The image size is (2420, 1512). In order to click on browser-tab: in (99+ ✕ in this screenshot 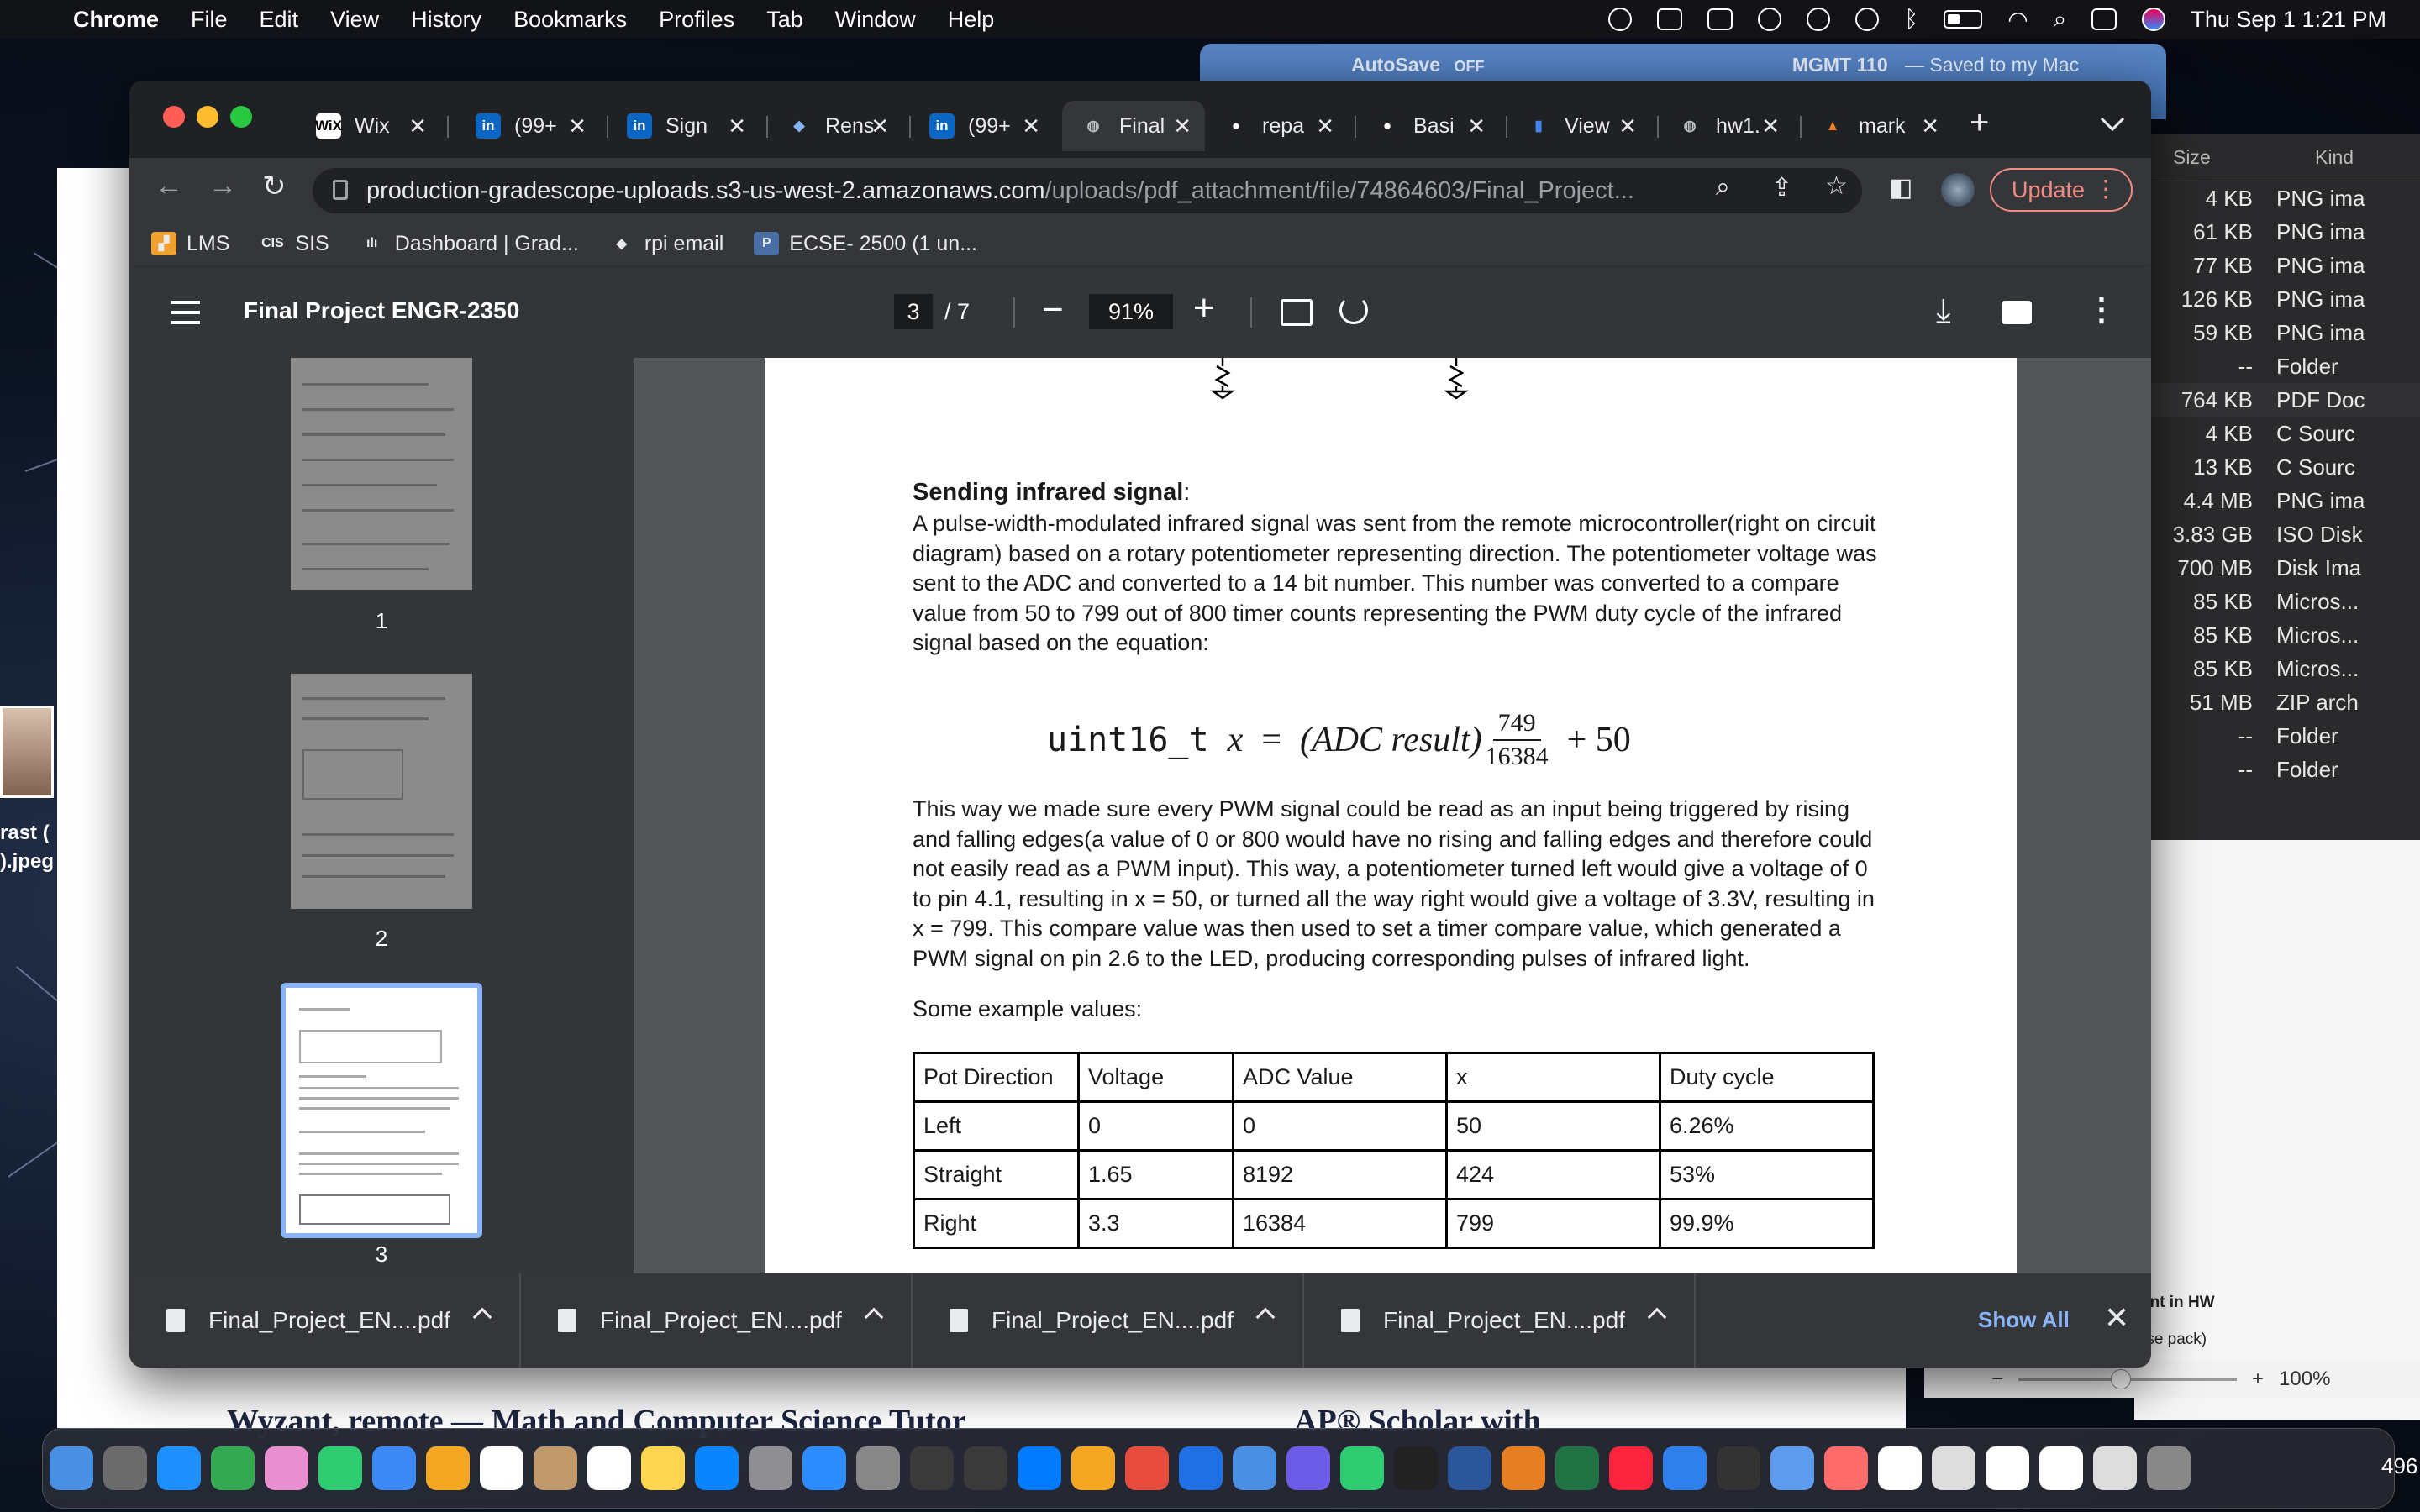, I will do `click(983, 126)`.